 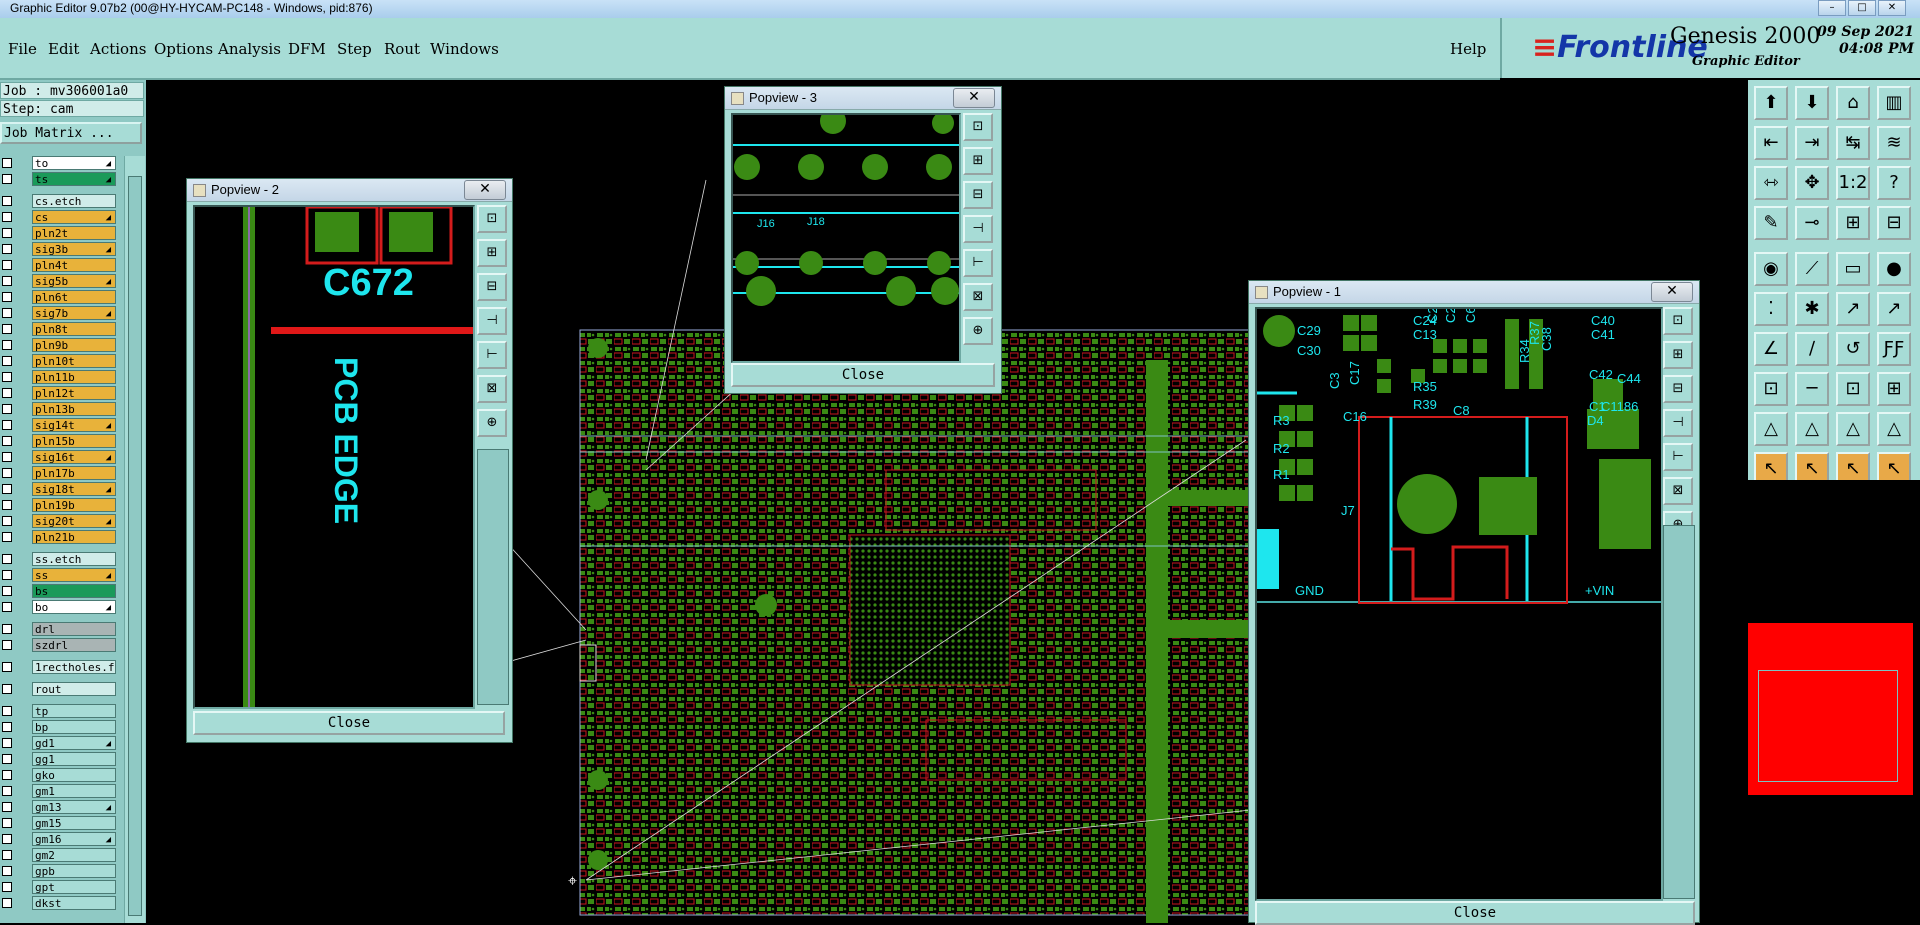 I want to click on layer-name: bo ◢, so click(x=74, y=607).